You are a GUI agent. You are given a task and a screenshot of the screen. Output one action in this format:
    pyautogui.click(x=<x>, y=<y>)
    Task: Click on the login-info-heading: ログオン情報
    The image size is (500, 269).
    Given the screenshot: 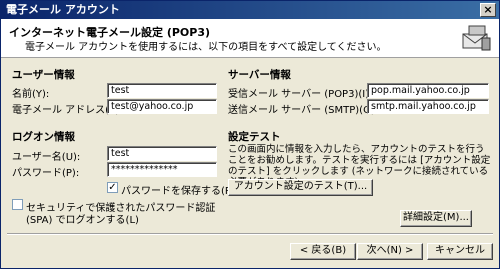 What is the action you would take?
    pyautogui.click(x=43, y=137)
    